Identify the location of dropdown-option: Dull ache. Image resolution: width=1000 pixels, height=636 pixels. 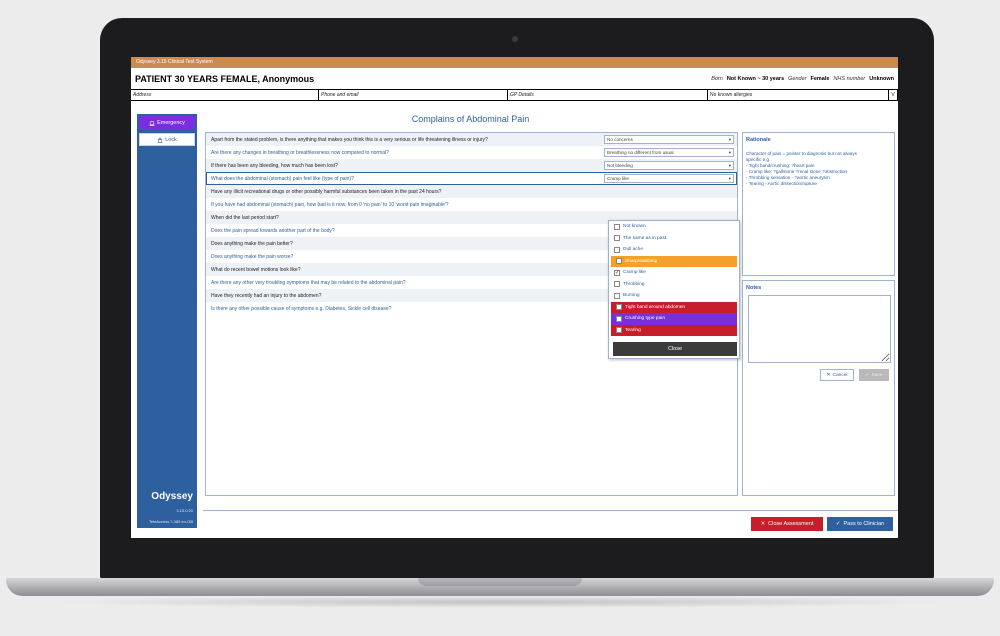
(674, 250).